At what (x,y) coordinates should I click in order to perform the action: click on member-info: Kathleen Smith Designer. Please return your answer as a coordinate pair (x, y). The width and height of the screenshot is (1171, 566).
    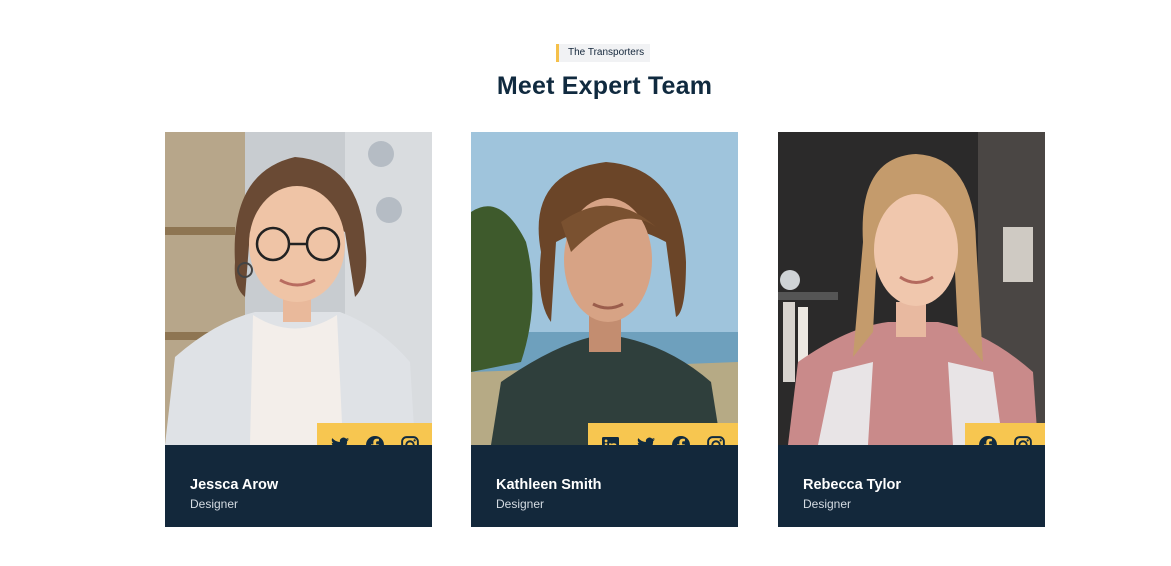
    Looking at the image, I should click on (604, 486).